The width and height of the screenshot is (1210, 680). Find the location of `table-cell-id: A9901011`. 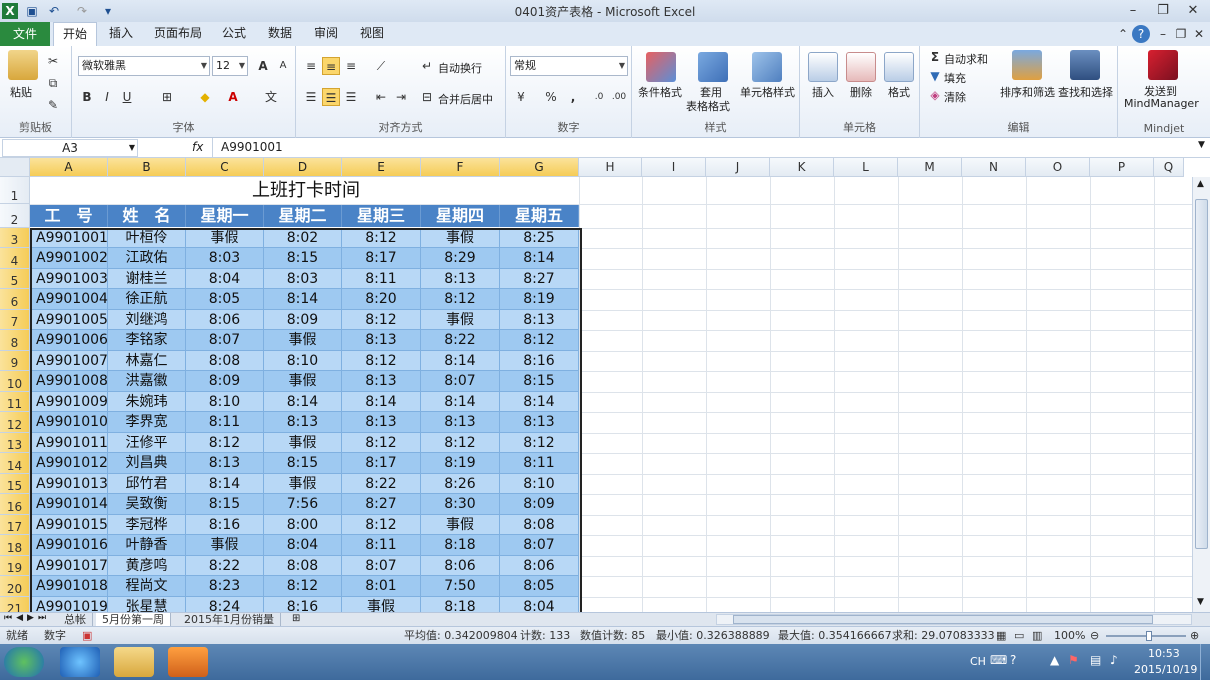

table-cell-id: A9901011 is located at coordinates (69, 443).